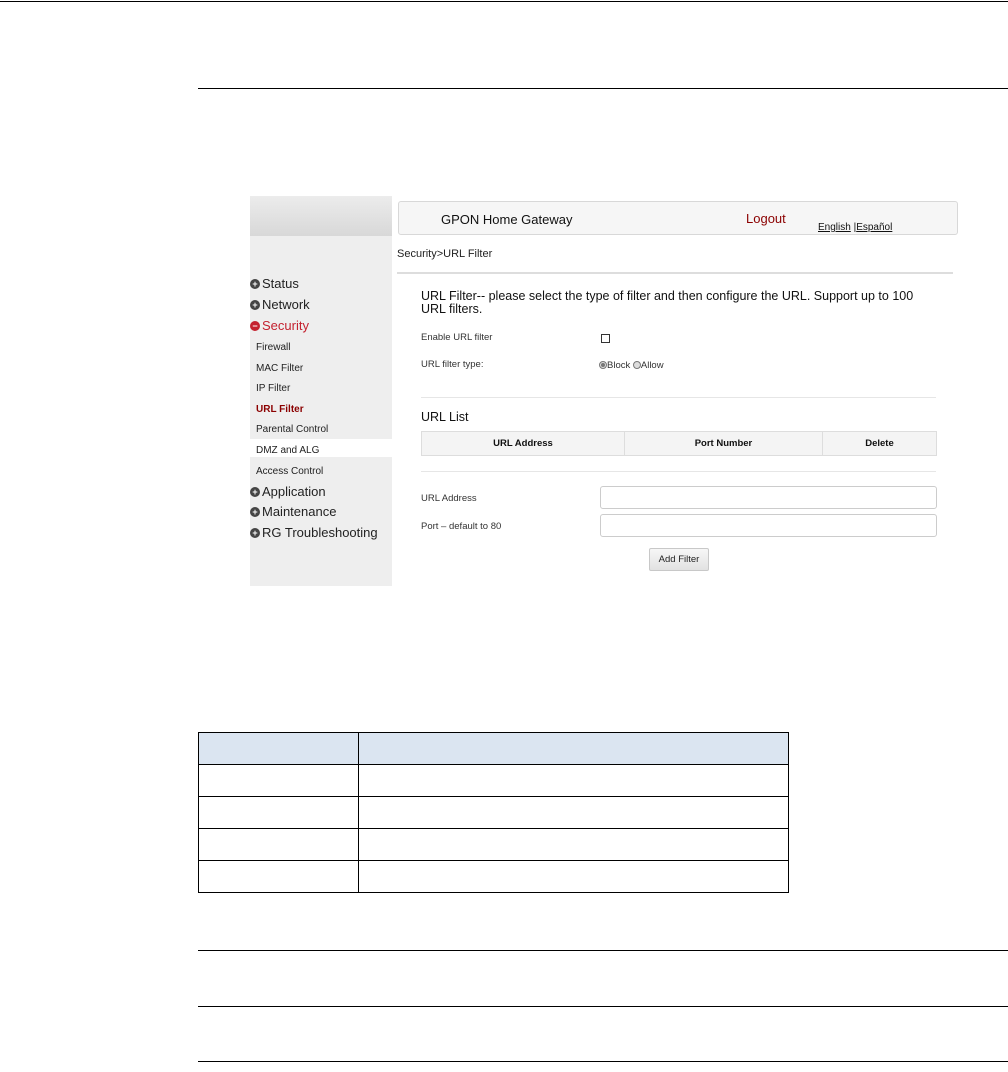  What do you see at coordinates (457, 337) in the screenshot?
I see `enable-url-filter-label: Enable URL filter` at bounding box center [457, 337].